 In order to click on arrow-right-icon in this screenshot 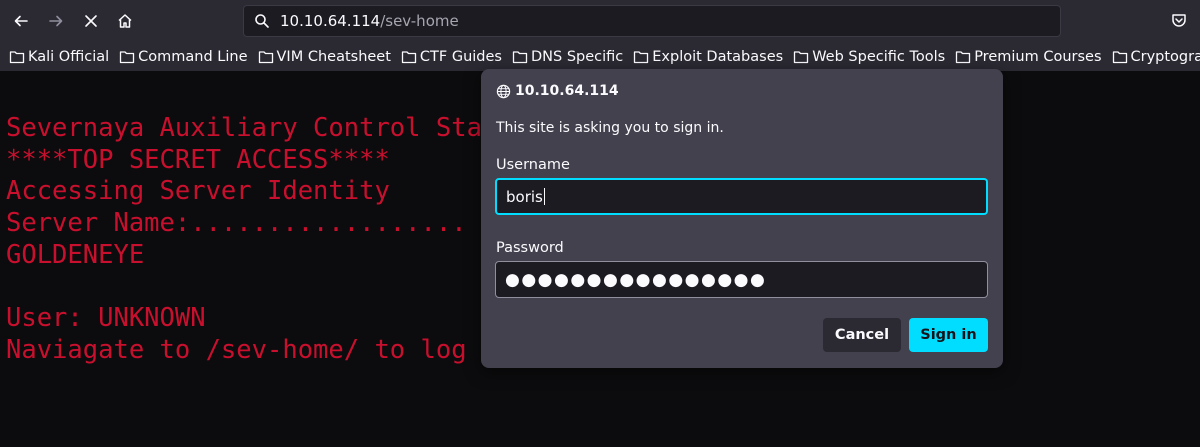, I will do `click(56, 21)`.